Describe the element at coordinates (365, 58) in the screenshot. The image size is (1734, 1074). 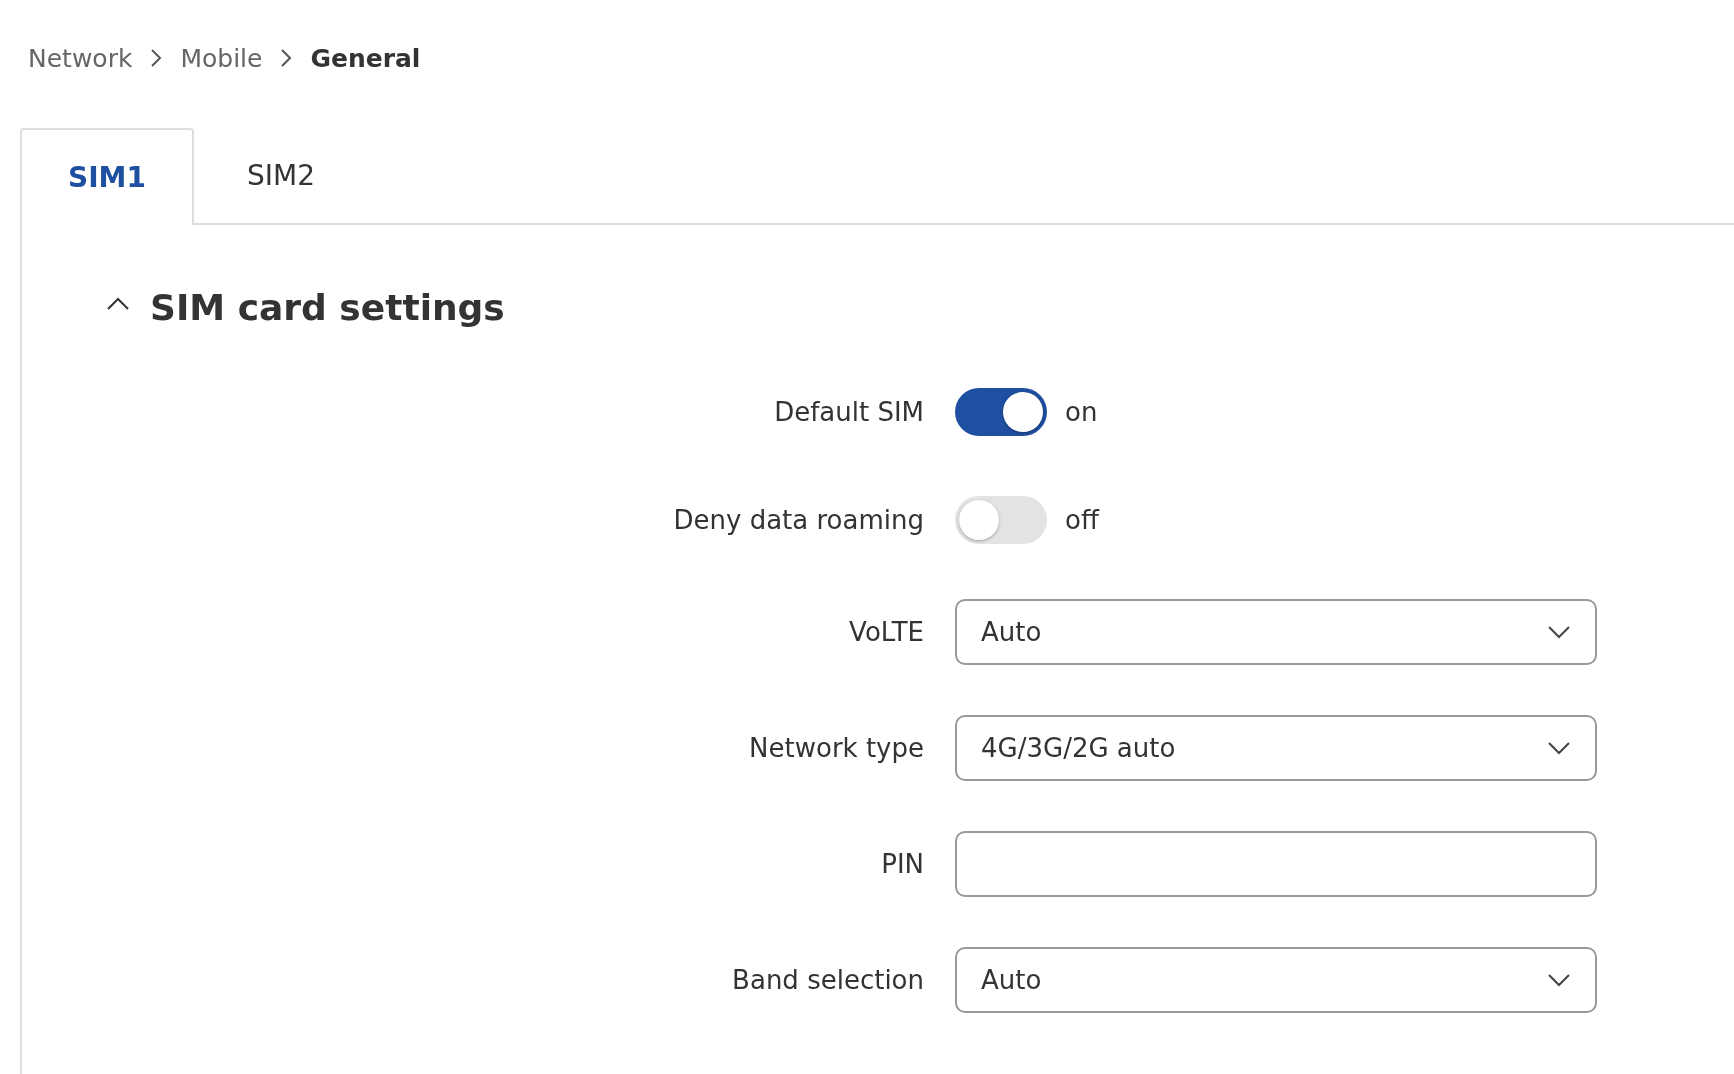
I see `breadcrumb-current: General` at that location.